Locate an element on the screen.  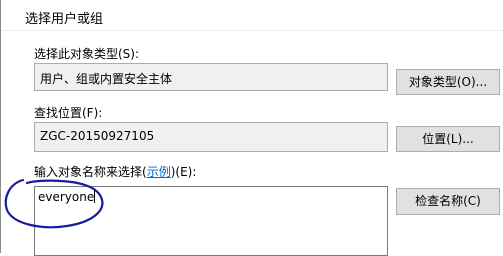
object-names-value: everyone is located at coordinates (66, 197).